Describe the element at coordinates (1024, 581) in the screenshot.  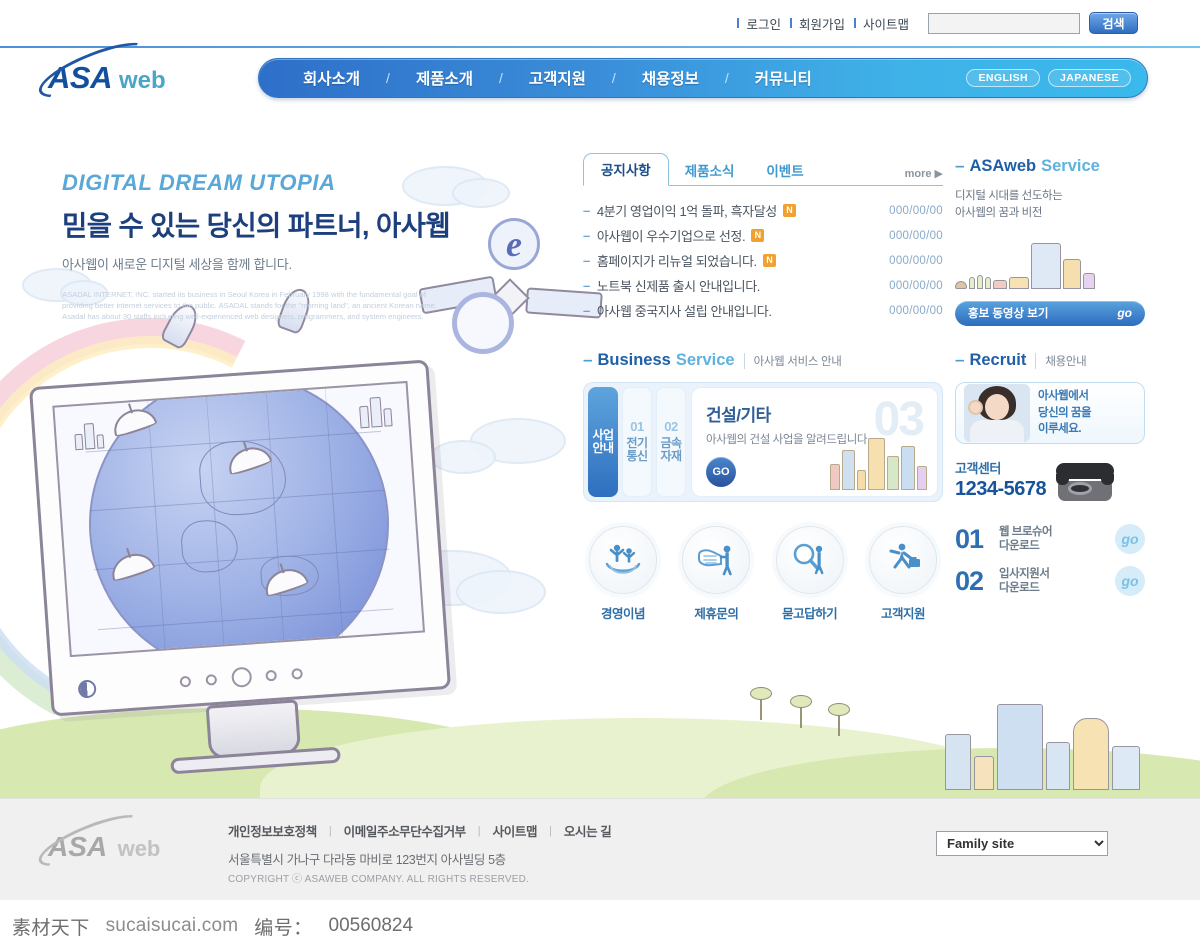
I see `download-label: 입사지원서 다운로드` at that location.